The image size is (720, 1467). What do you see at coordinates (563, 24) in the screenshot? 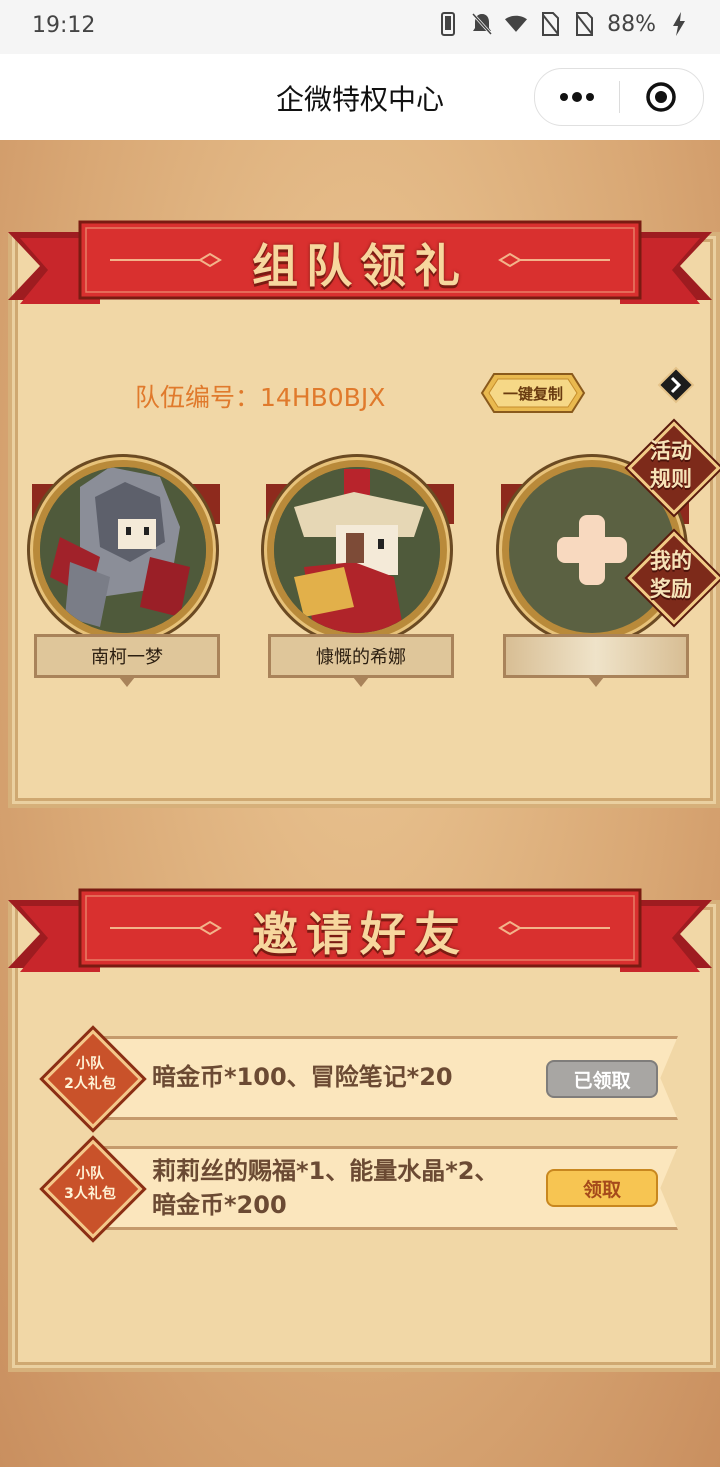
I see `status-icons: 88%` at bounding box center [563, 24].